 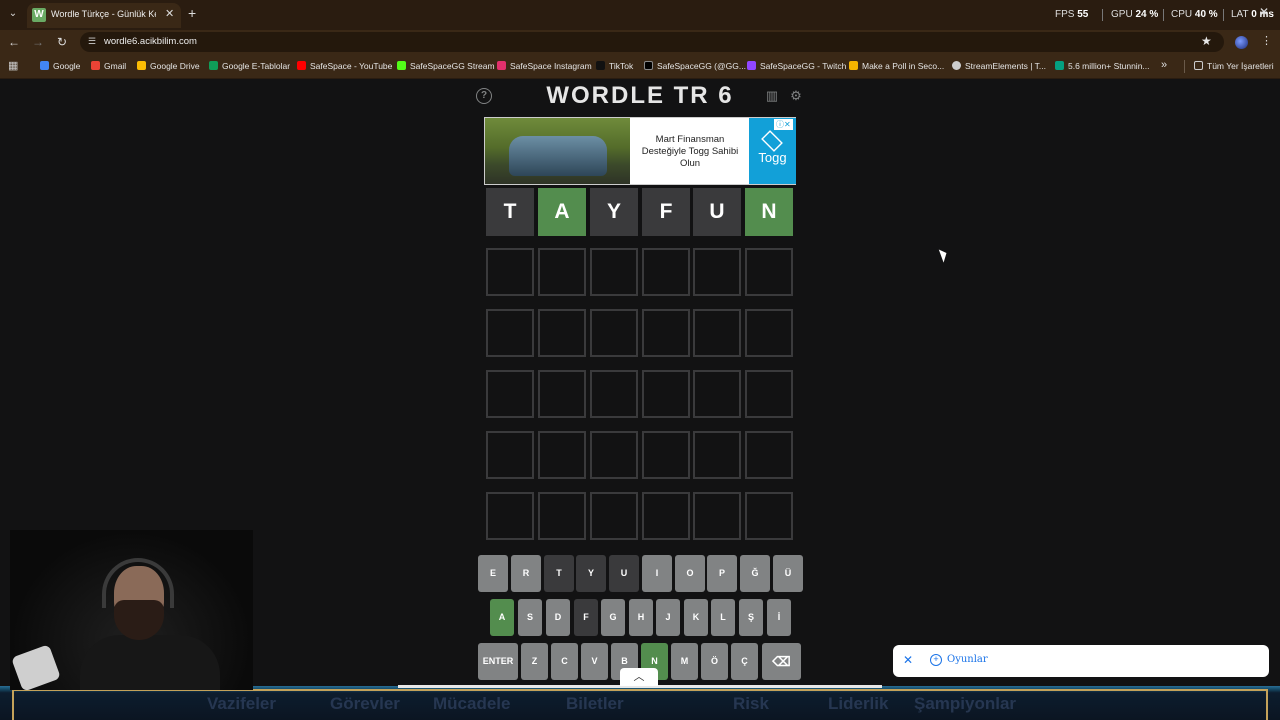 I want to click on page-title: WORDLE TR 6, so click(x=640, y=95).